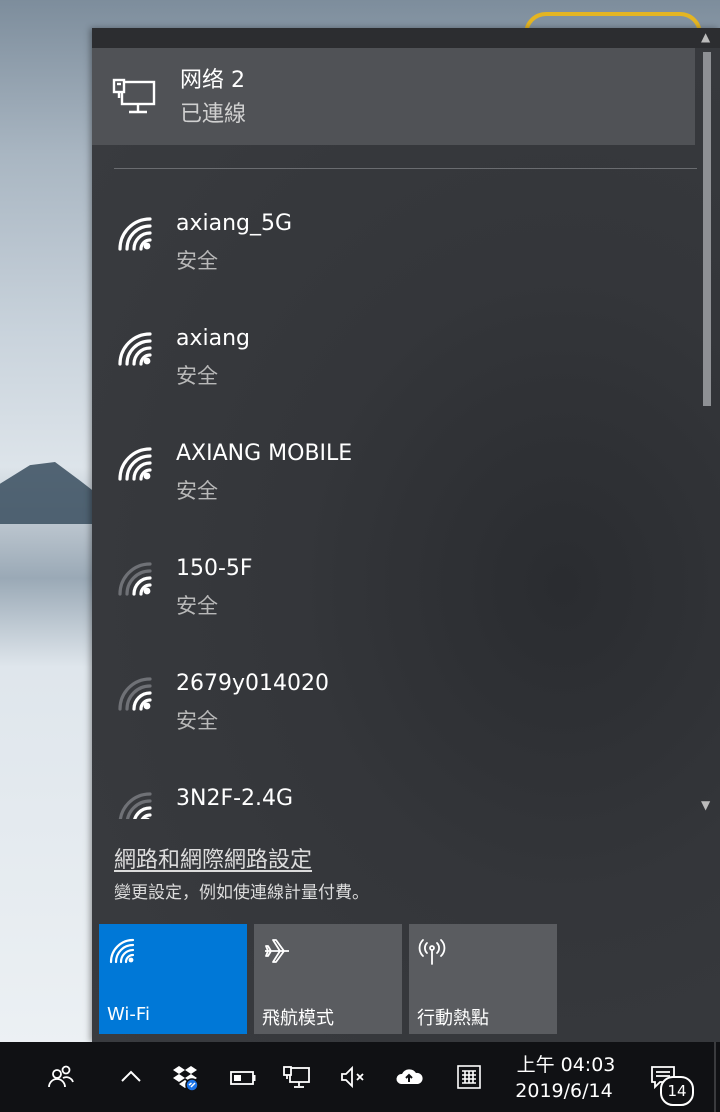 The width and height of the screenshot is (720, 1112). I want to click on connected-network-item: 网络 2 已連線, so click(393, 96).